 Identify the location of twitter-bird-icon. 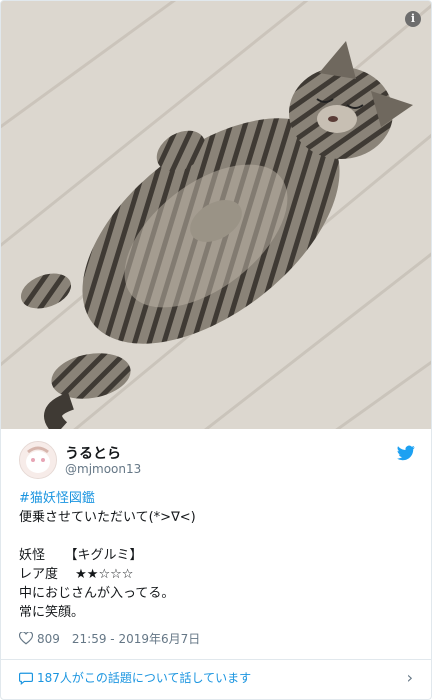
(406, 453).